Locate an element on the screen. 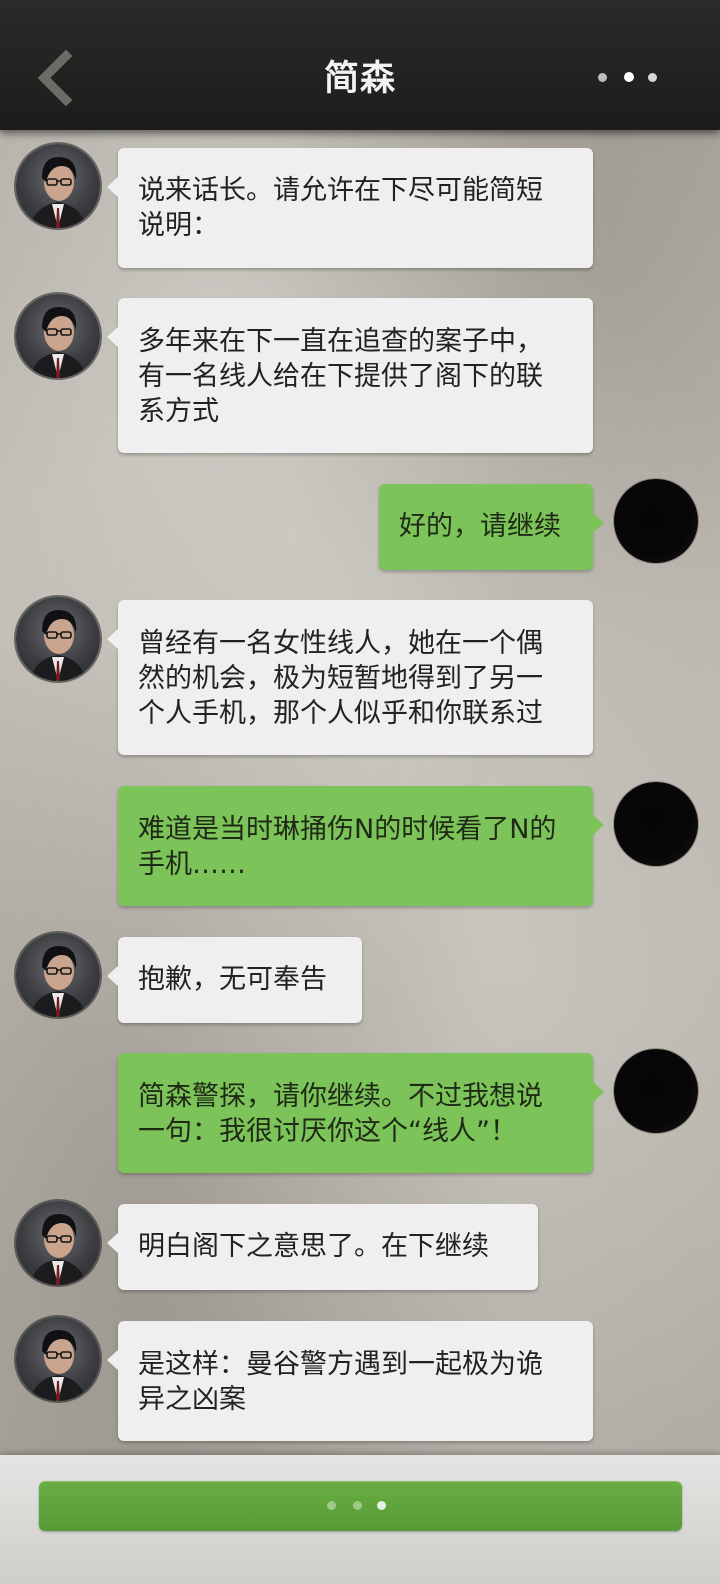  message-bubble: 抱歉，无可奉告 is located at coordinates (234, 980).